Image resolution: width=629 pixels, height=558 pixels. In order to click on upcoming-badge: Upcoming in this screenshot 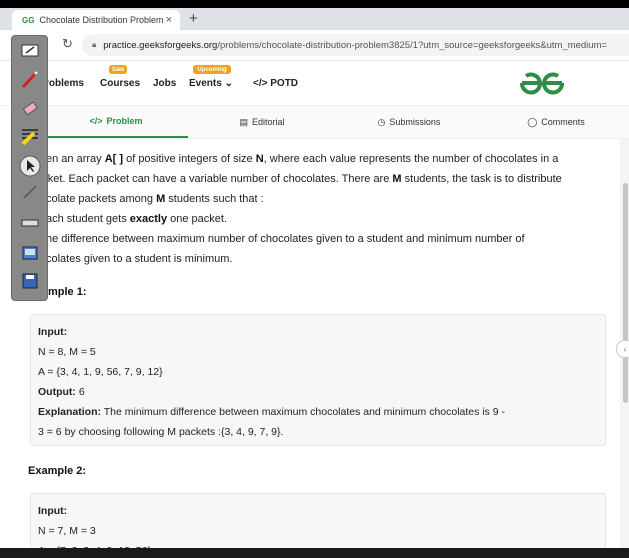, I will do `click(212, 69)`.